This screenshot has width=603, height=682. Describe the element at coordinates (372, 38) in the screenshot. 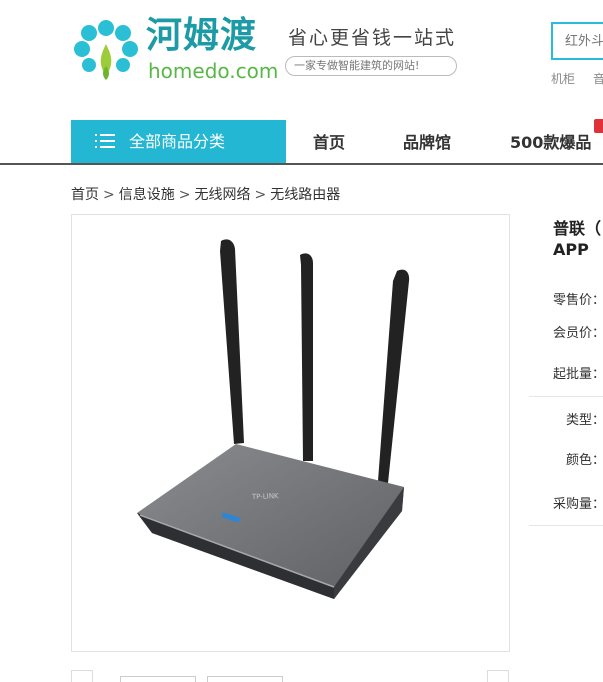

I see `slogan: 省心更省钱一站式` at that location.